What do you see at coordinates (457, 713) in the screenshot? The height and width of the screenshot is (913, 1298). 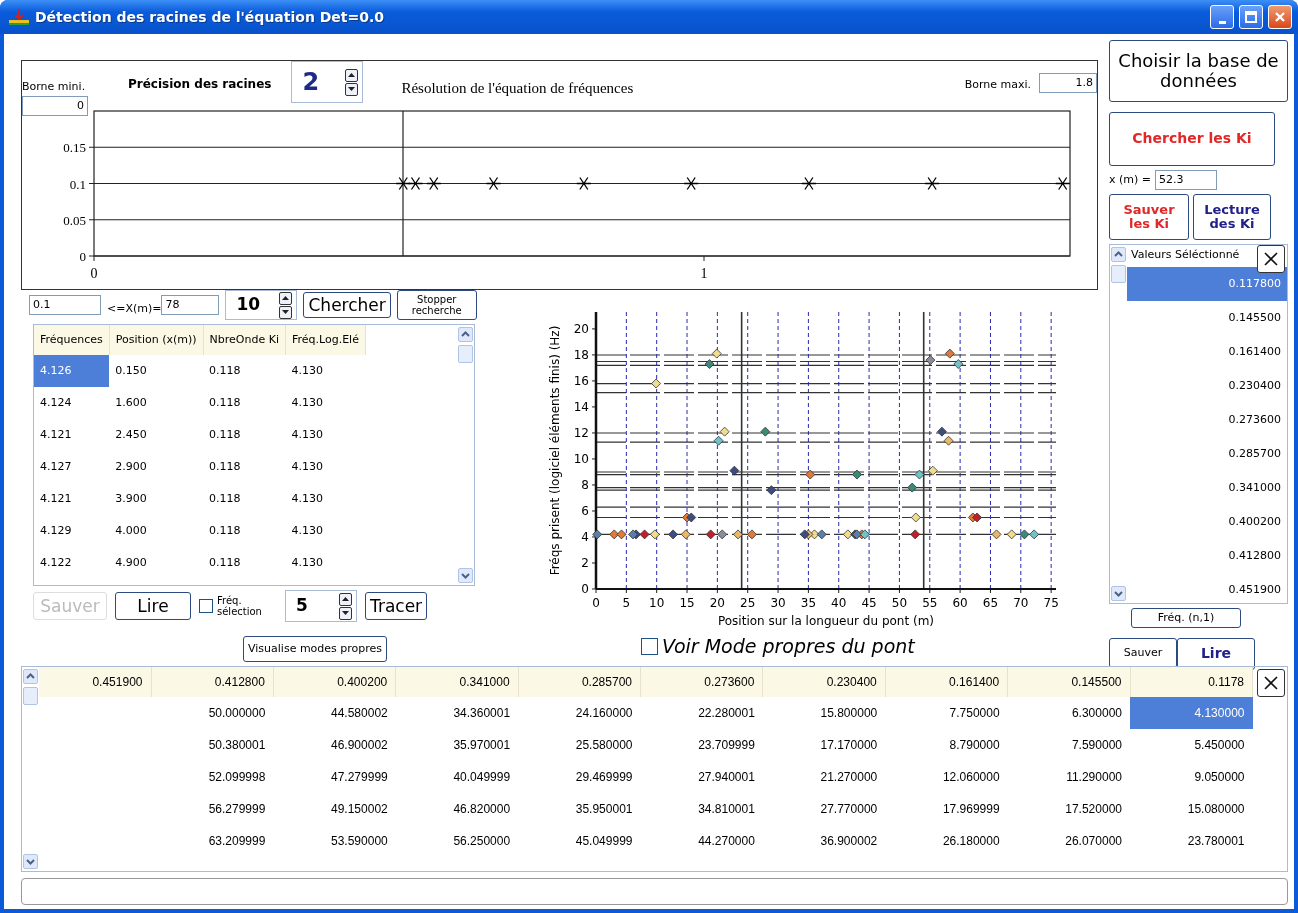 I see `table-cell: 34.360001` at bounding box center [457, 713].